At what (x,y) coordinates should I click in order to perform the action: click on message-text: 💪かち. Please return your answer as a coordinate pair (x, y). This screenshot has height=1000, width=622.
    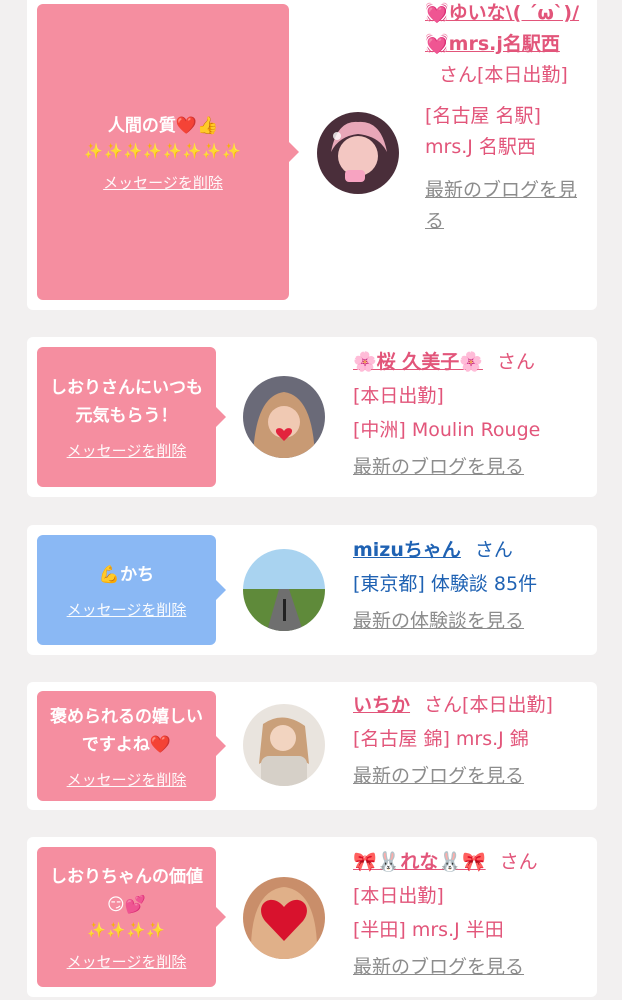
    Looking at the image, I should click on (126, 574).